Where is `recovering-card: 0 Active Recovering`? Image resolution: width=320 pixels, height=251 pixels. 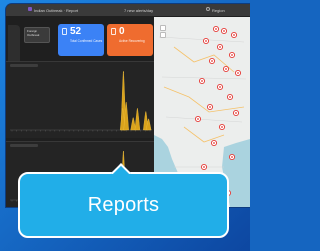 recovering-card: 0 Active Recovering is located at coordinates (130, 40).